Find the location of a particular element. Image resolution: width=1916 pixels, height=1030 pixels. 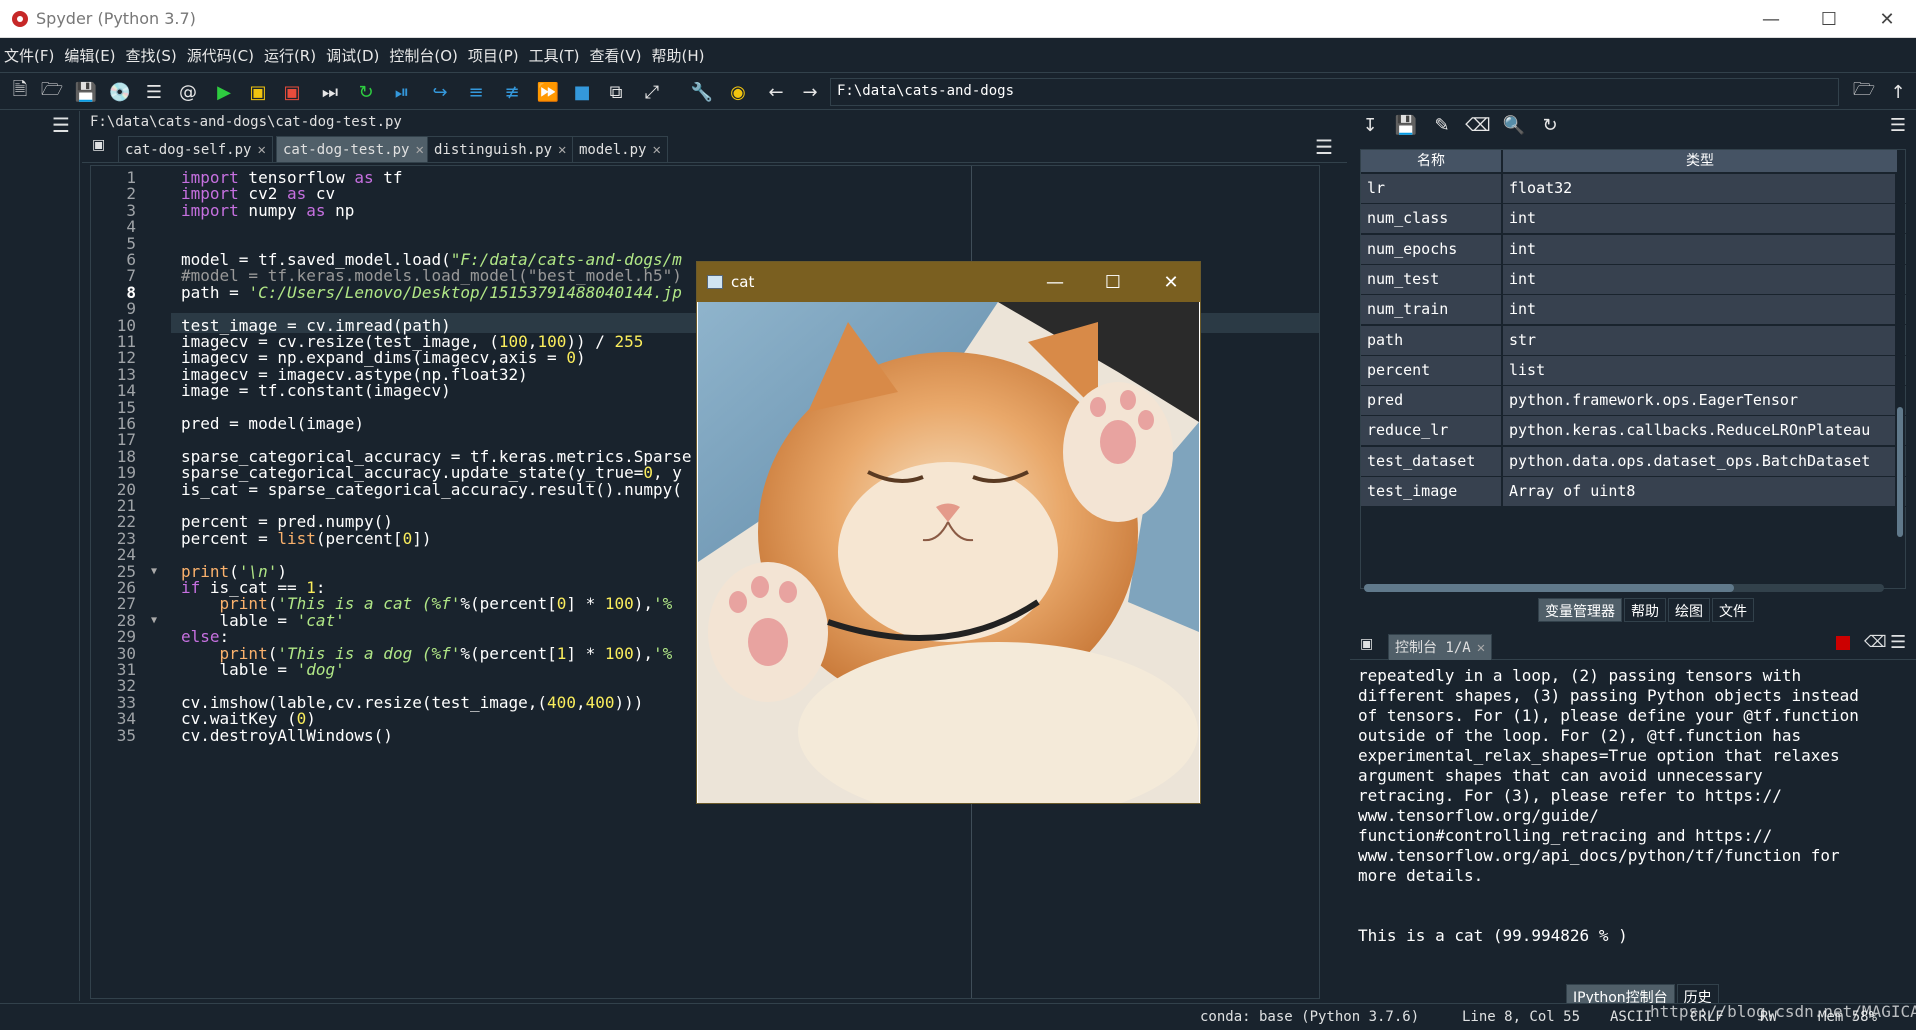

save-as-icon: ✎ is located at coordinates (1442, 125).